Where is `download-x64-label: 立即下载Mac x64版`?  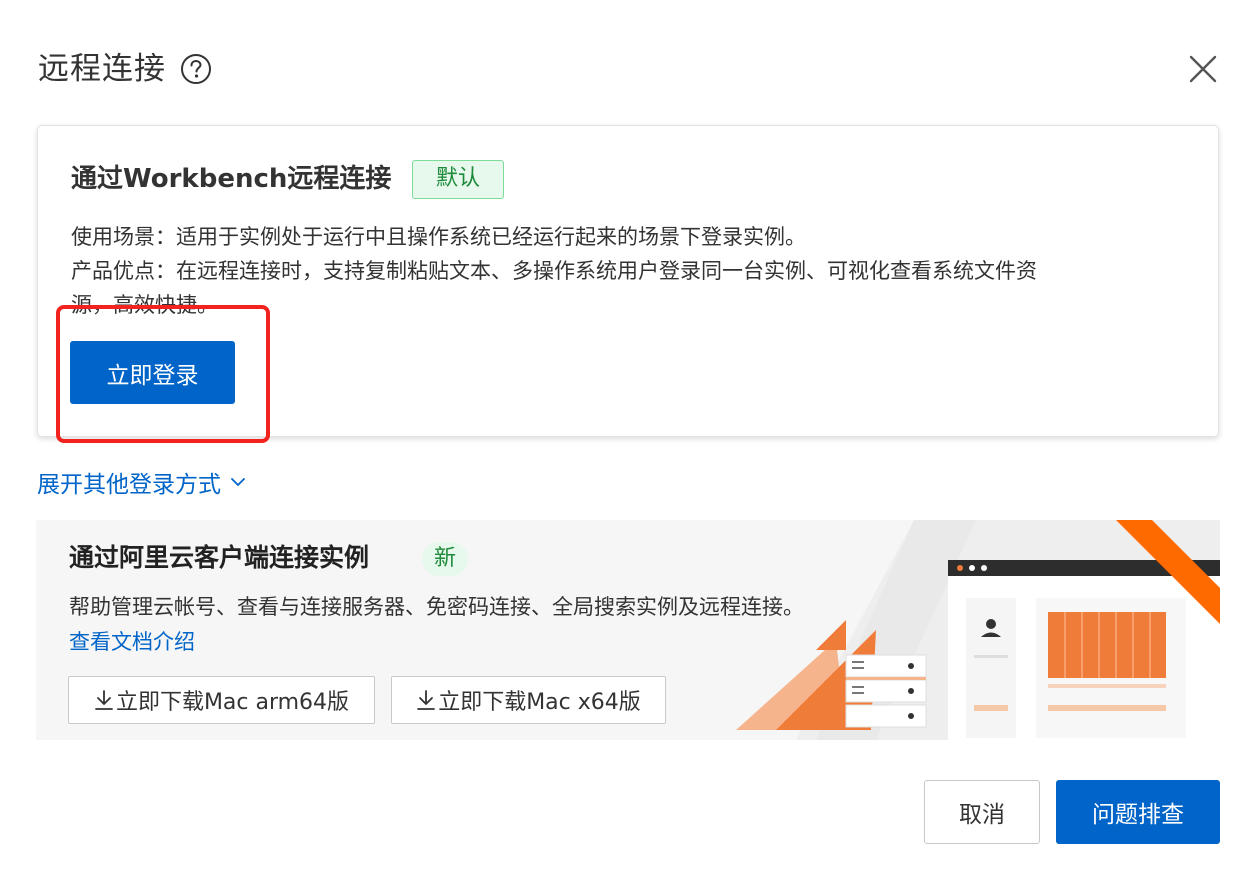
download-x64-label: 立即下载Mac x64版 is located at coordinates (539, 702).